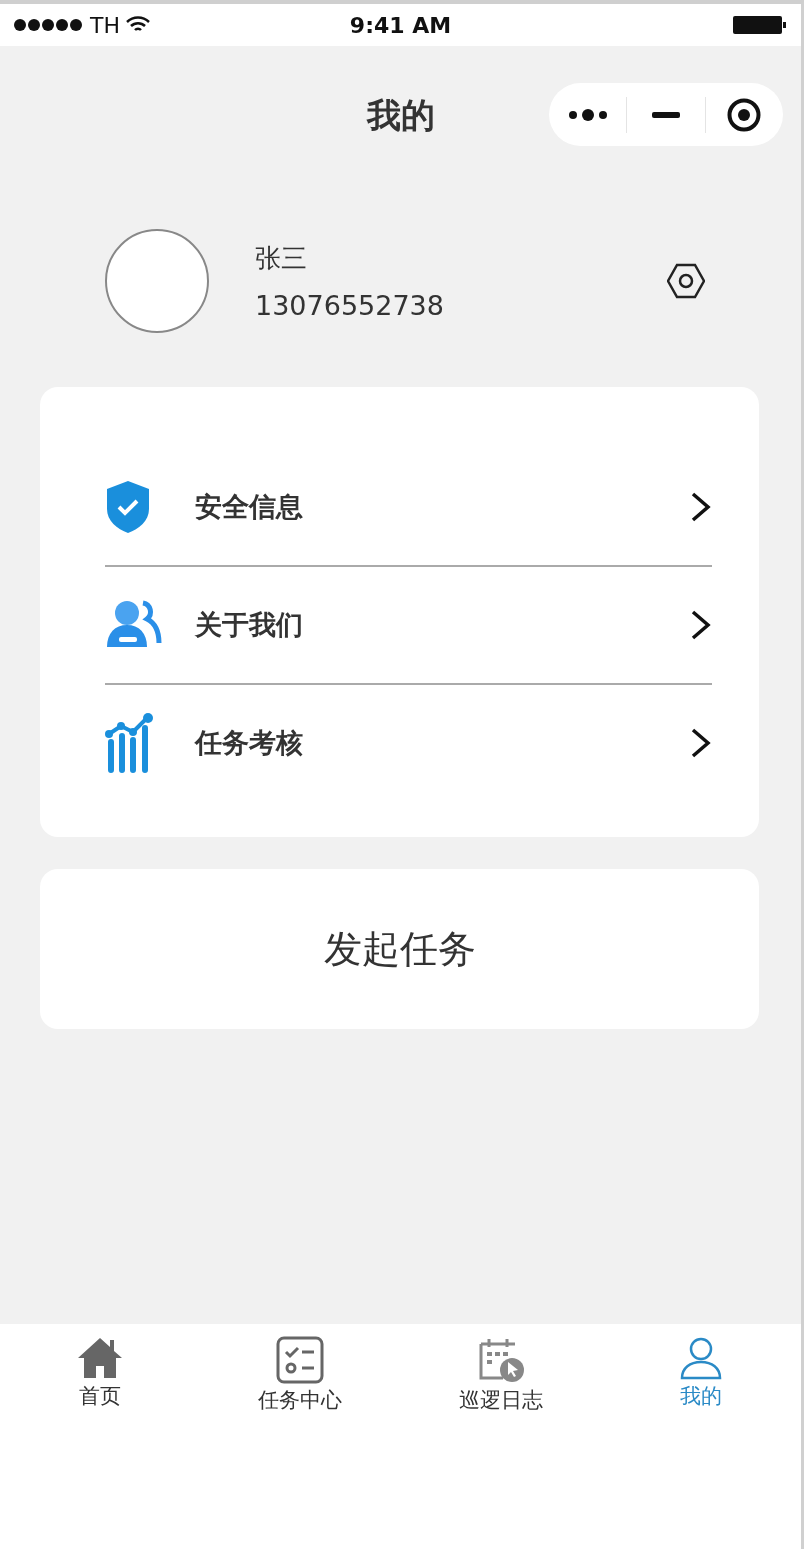  Describe the element at coordinates (130, 743) in the screenshot. I see `bar-chart-icon` at that location.